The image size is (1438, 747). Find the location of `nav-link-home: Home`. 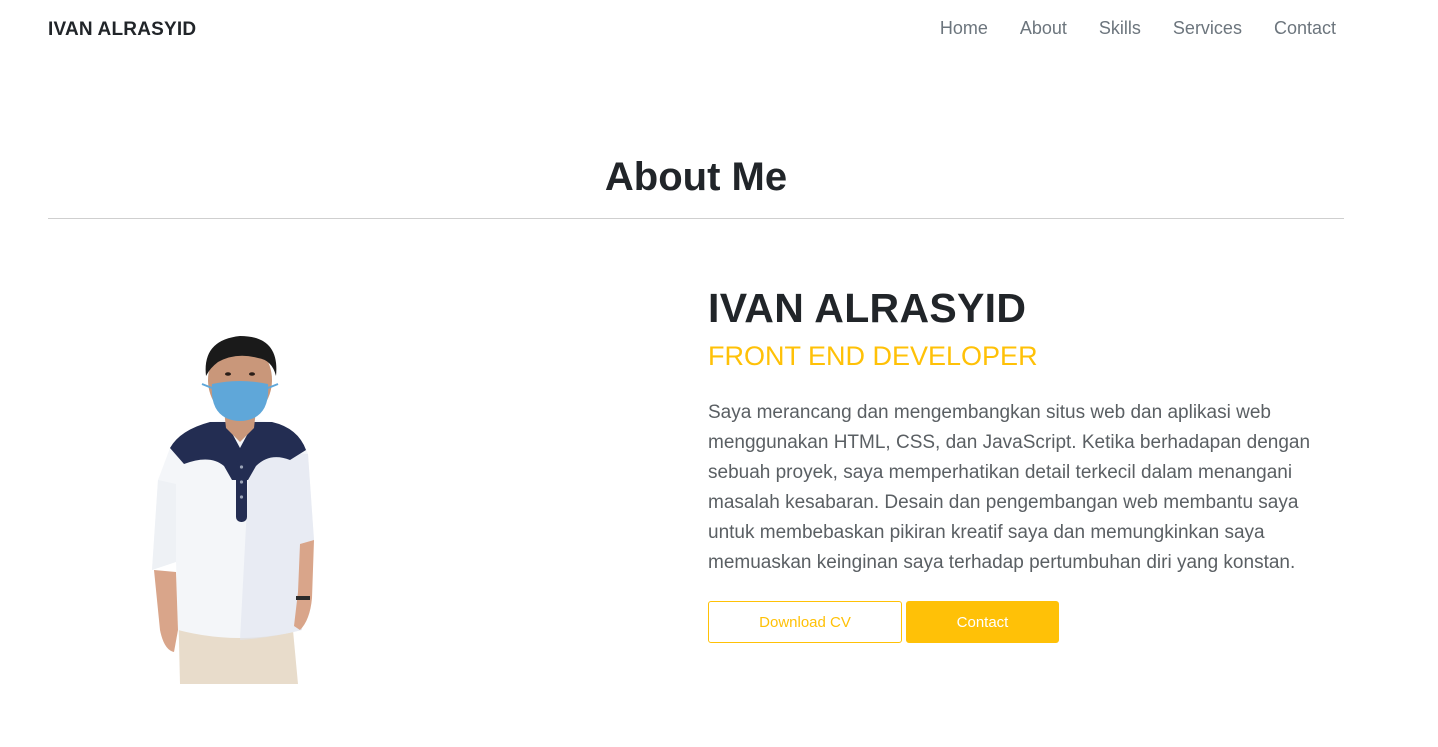

nav-link-home: Home is located at coordinates (964, 28).